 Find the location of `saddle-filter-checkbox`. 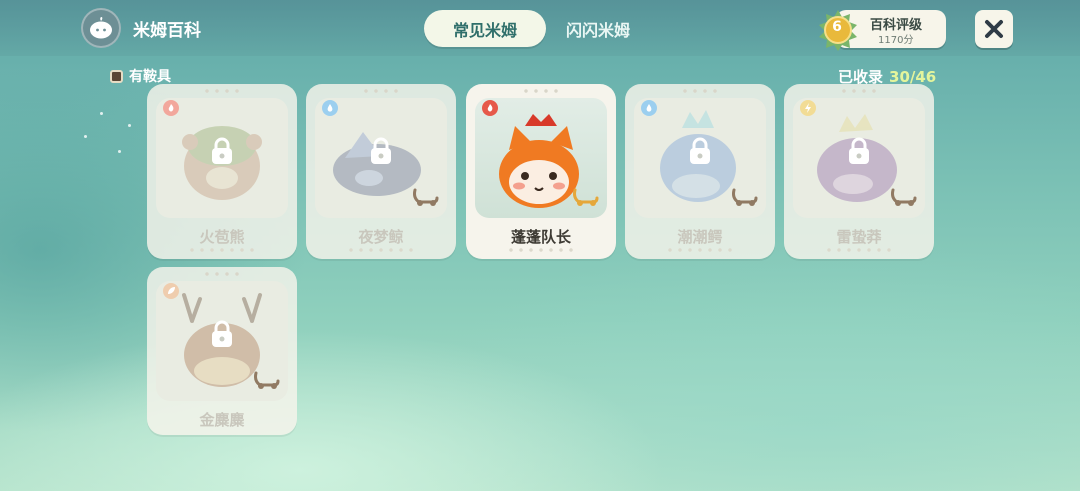

saddle-filter-checkbox is located at coordinates (116, 76).